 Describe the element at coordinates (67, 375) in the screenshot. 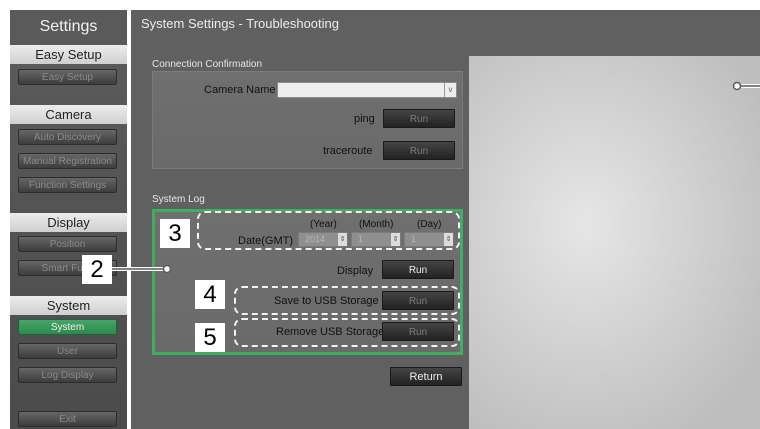

I see `sidebar-item-log-display: Log Display` at that location.